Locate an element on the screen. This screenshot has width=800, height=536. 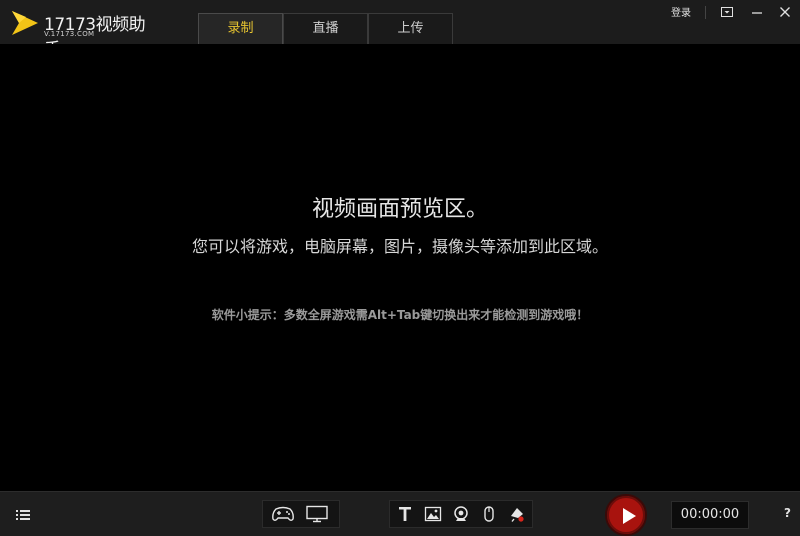
preview-title: 视频画面预览区。 is located at coordinates (399, 209).